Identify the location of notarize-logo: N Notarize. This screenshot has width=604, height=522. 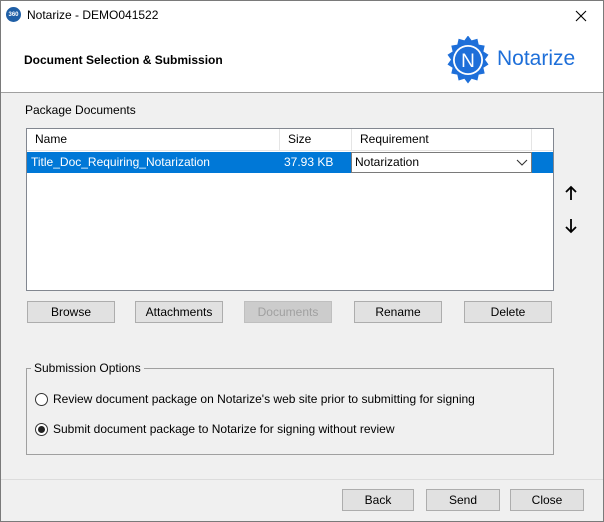
(519, 61).